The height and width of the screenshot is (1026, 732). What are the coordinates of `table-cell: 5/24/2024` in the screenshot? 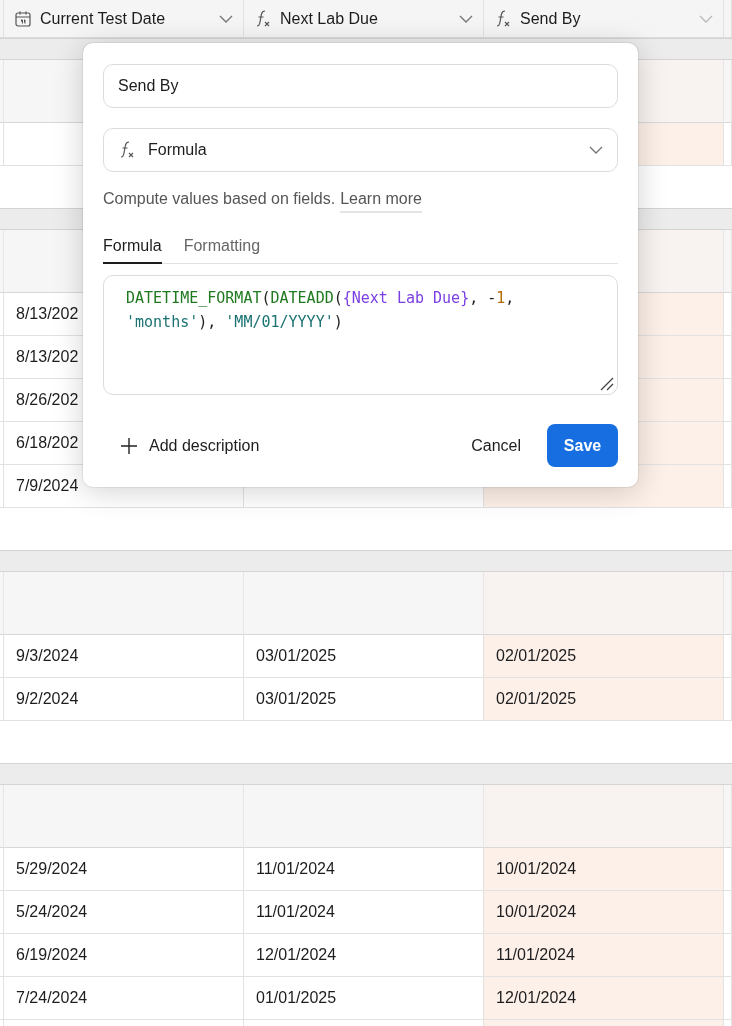 It's located at (124, 912).